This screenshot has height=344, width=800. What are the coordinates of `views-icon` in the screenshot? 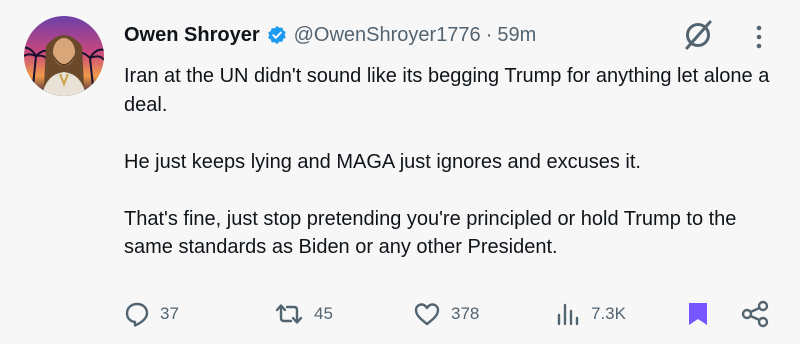 It's located at (568, 314).